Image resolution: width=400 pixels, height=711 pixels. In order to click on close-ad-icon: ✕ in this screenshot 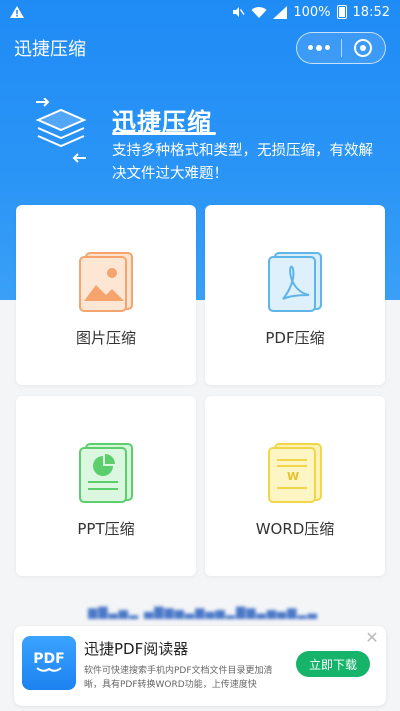, I will do `click(372, 638)`.